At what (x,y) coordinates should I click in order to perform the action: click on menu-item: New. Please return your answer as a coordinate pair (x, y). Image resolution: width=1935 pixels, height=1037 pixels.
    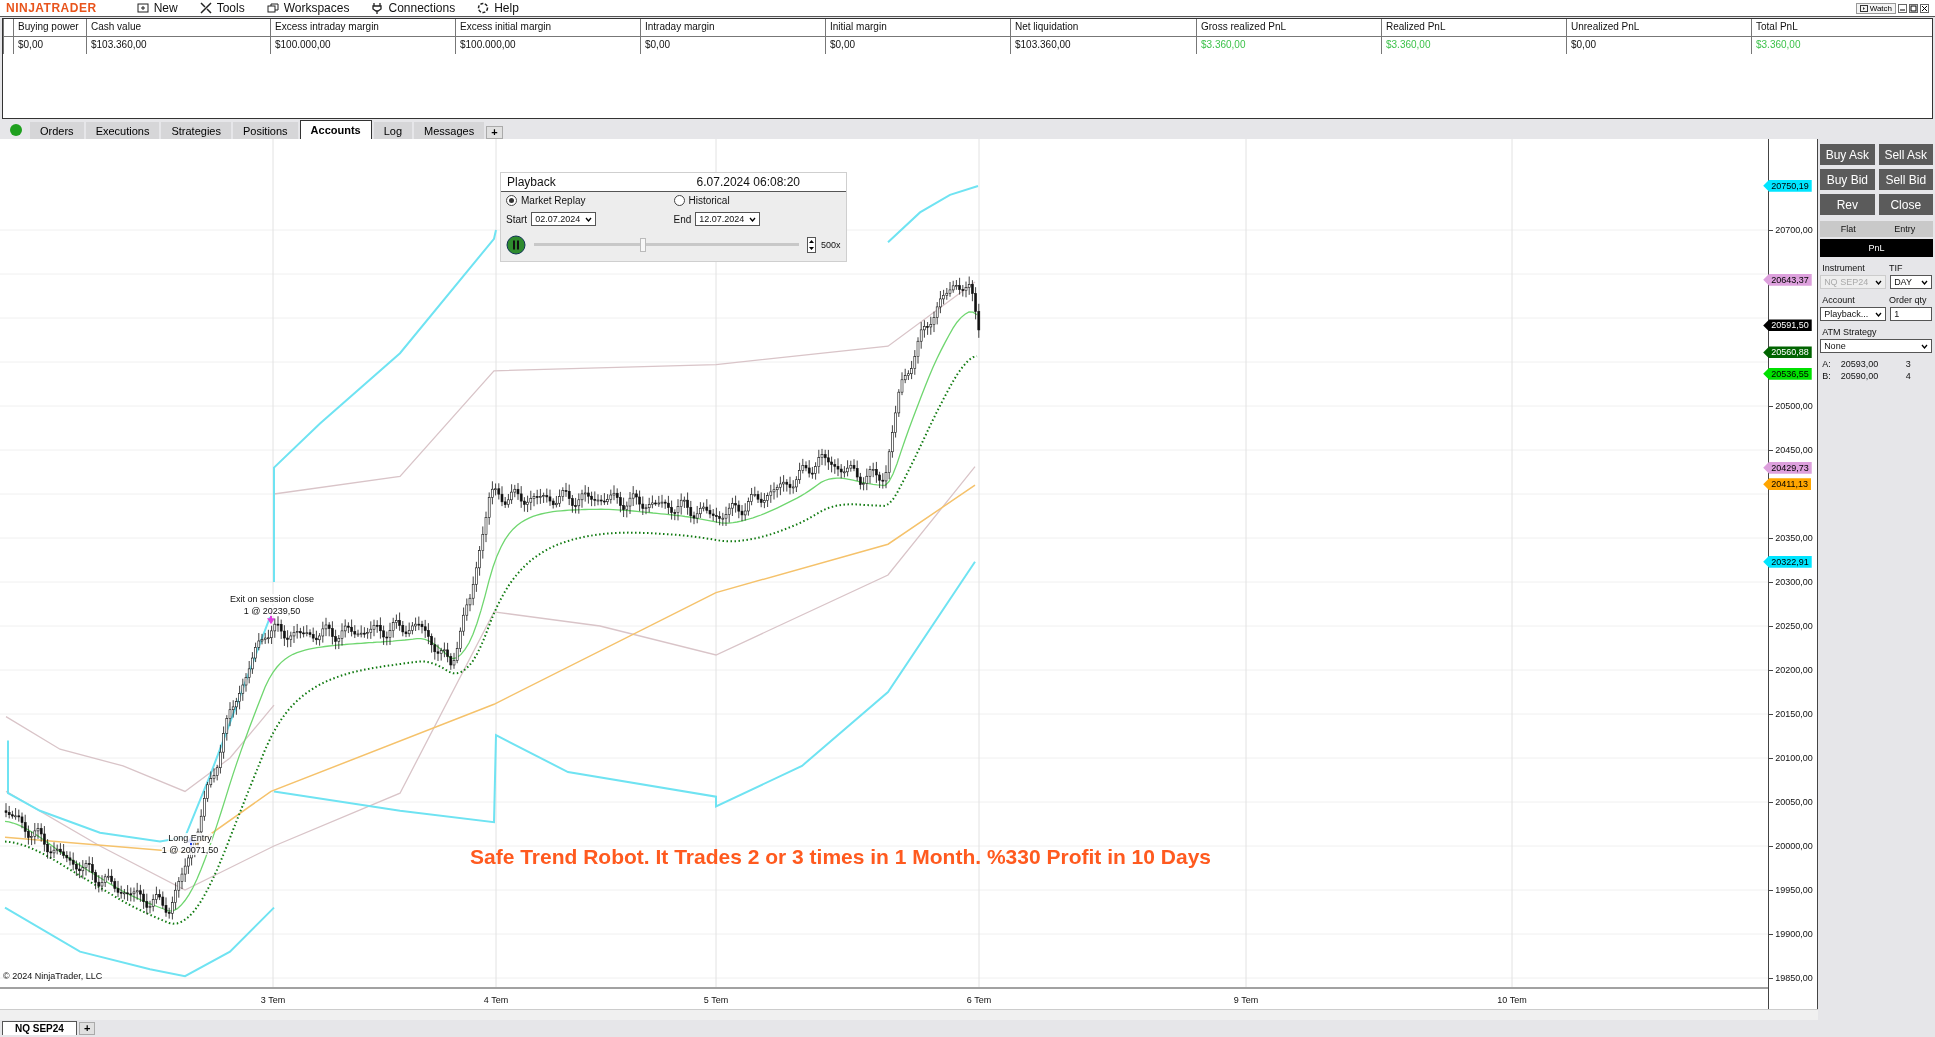
    Looking at the image, I should click on (157, 8).